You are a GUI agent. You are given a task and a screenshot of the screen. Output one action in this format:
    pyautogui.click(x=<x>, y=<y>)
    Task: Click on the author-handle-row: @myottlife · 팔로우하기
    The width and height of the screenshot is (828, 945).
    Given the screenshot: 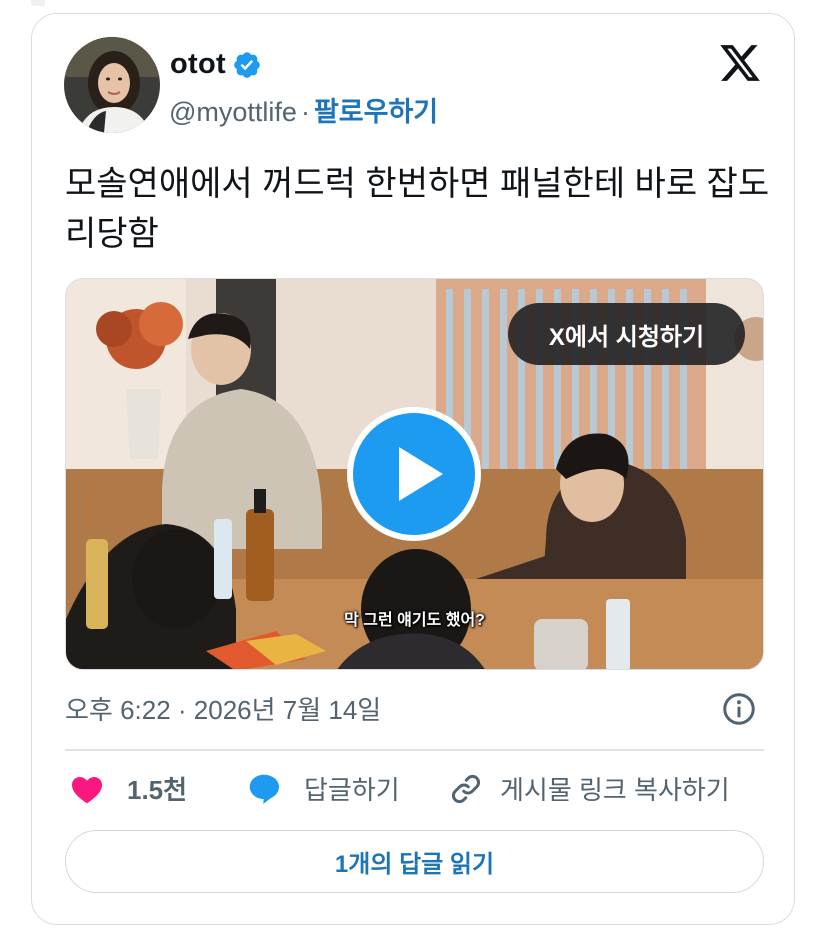 What is the action you would take?
    pyautogui.click(x=303, y=109)
    